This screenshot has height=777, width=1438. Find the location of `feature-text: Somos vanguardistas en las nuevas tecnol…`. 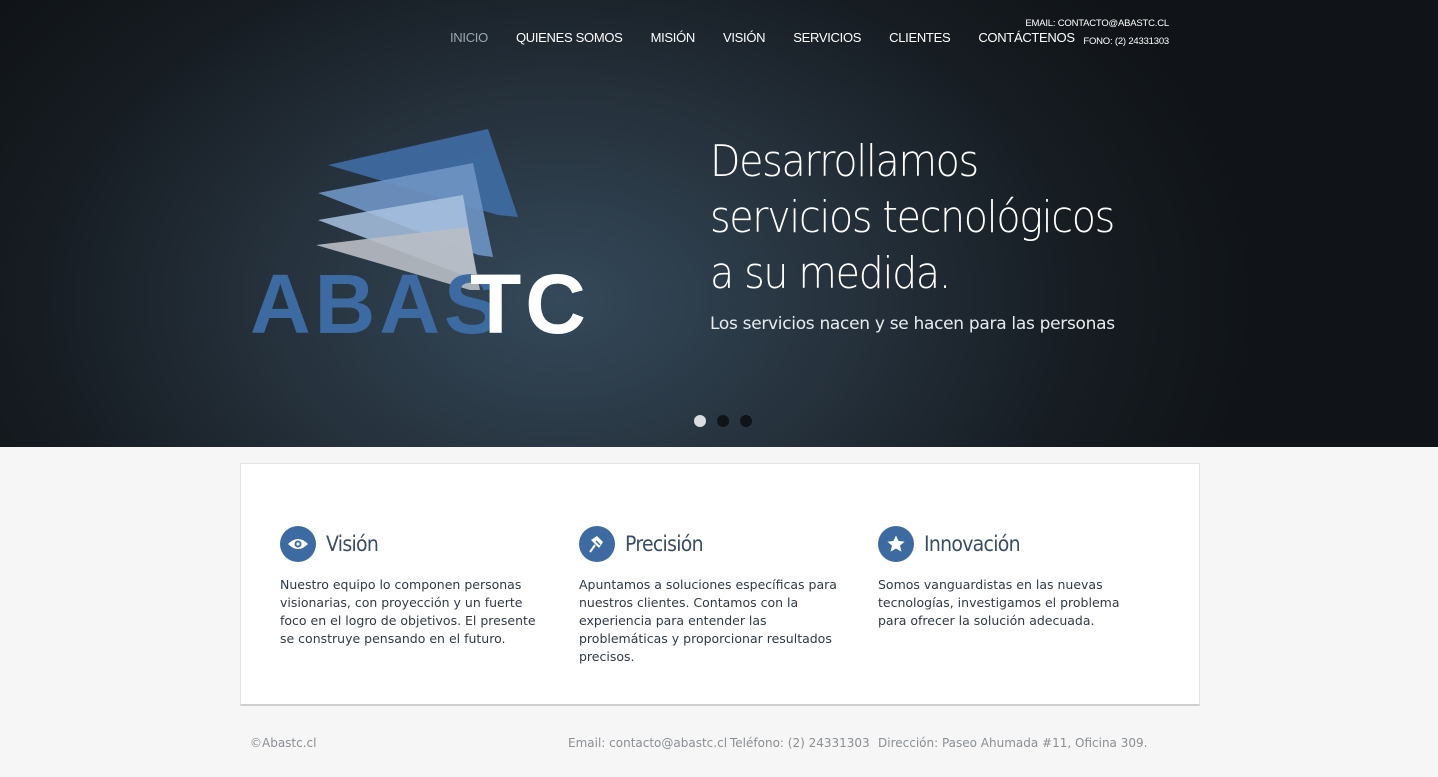

feature-text: Somos vanguardistas en las nuevas tecnol… is located at coordinates (999, 602).